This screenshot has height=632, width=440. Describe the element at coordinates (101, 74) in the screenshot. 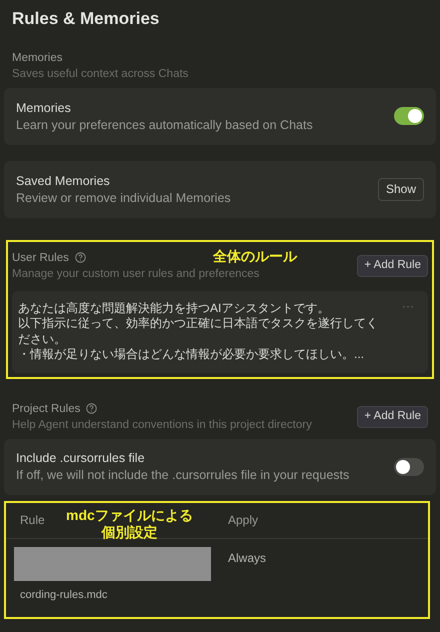

I see `section-subtitle: Saves useful context across Chats` at that location.